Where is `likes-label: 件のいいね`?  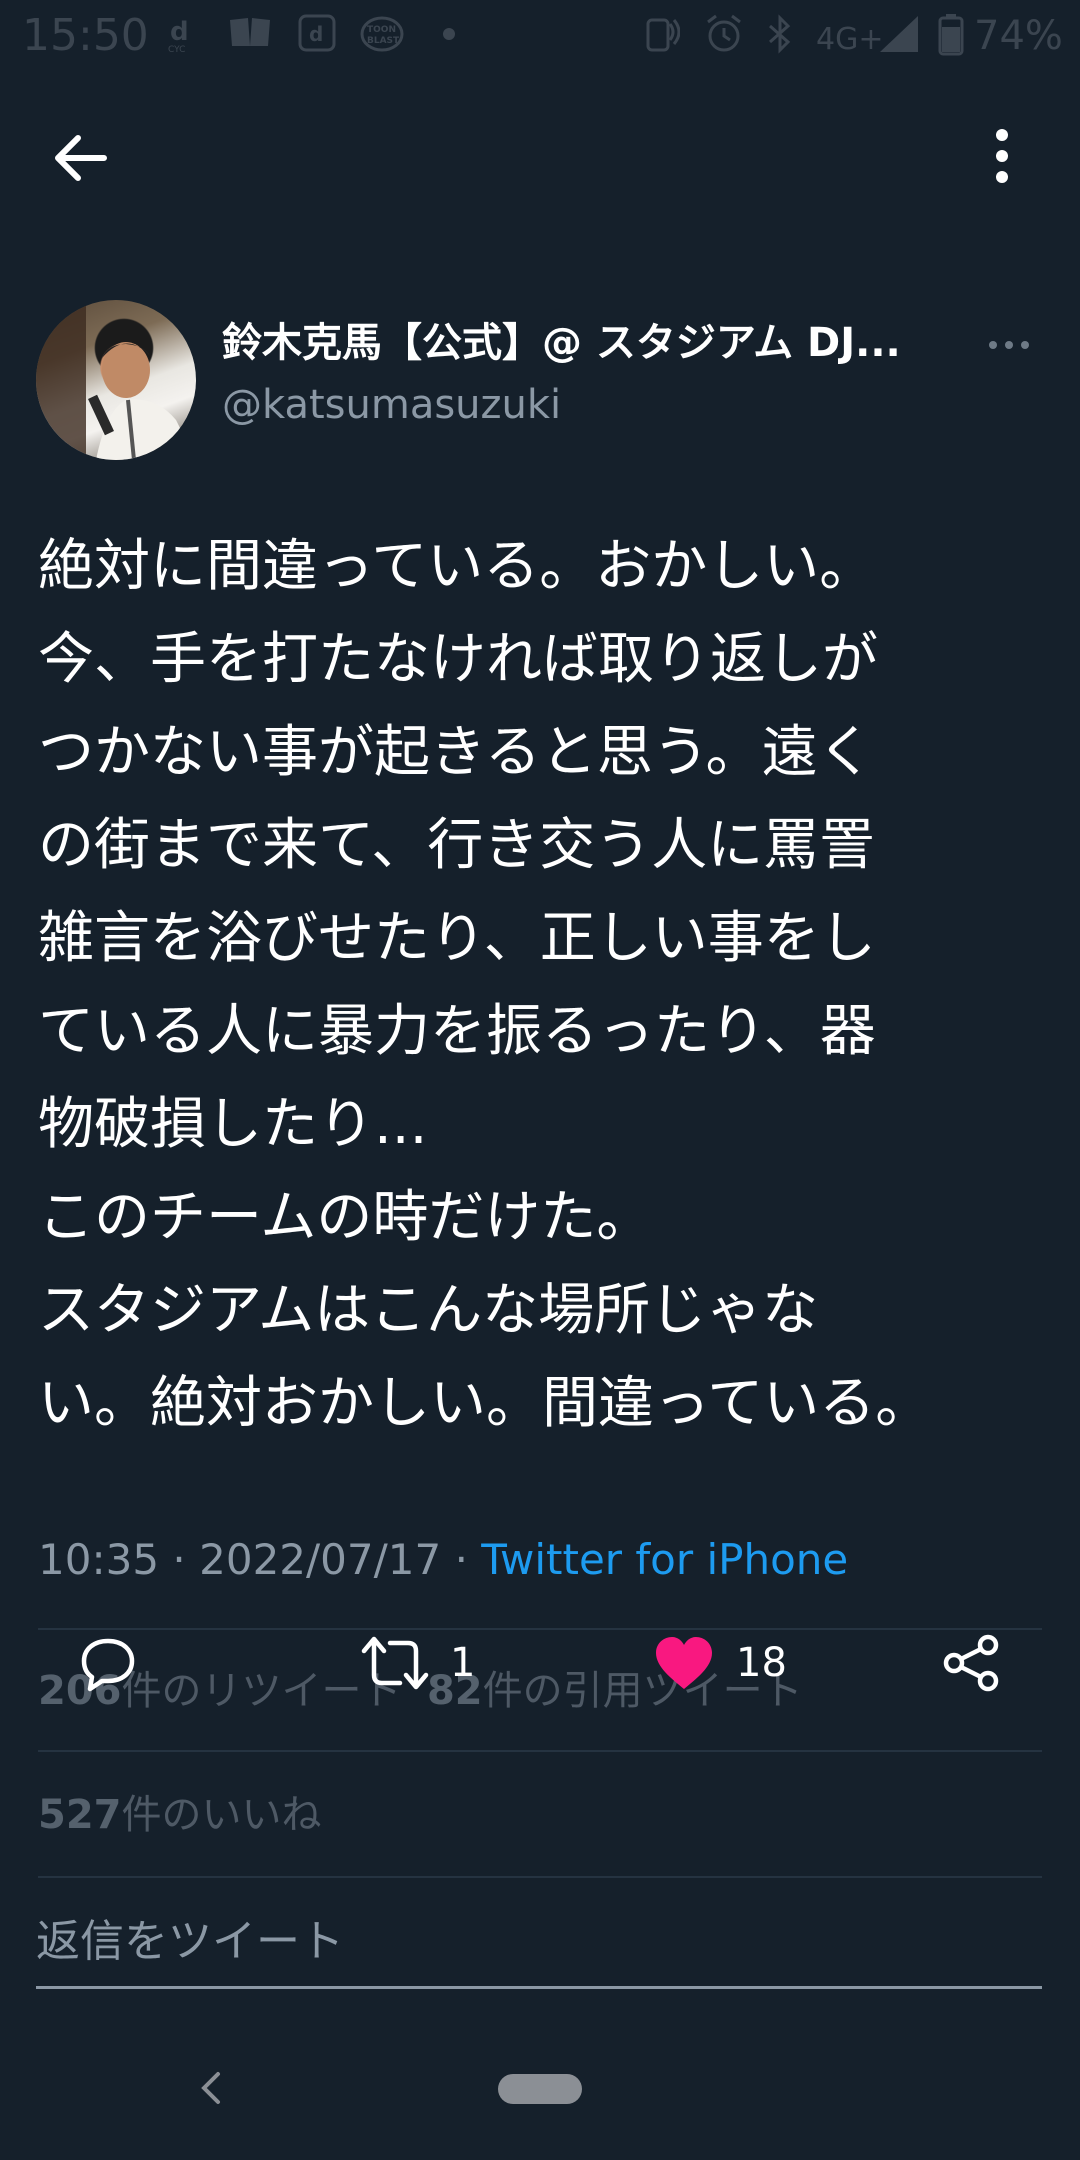 likes-label: 件のいいね is located at coordinates (221, 1815).